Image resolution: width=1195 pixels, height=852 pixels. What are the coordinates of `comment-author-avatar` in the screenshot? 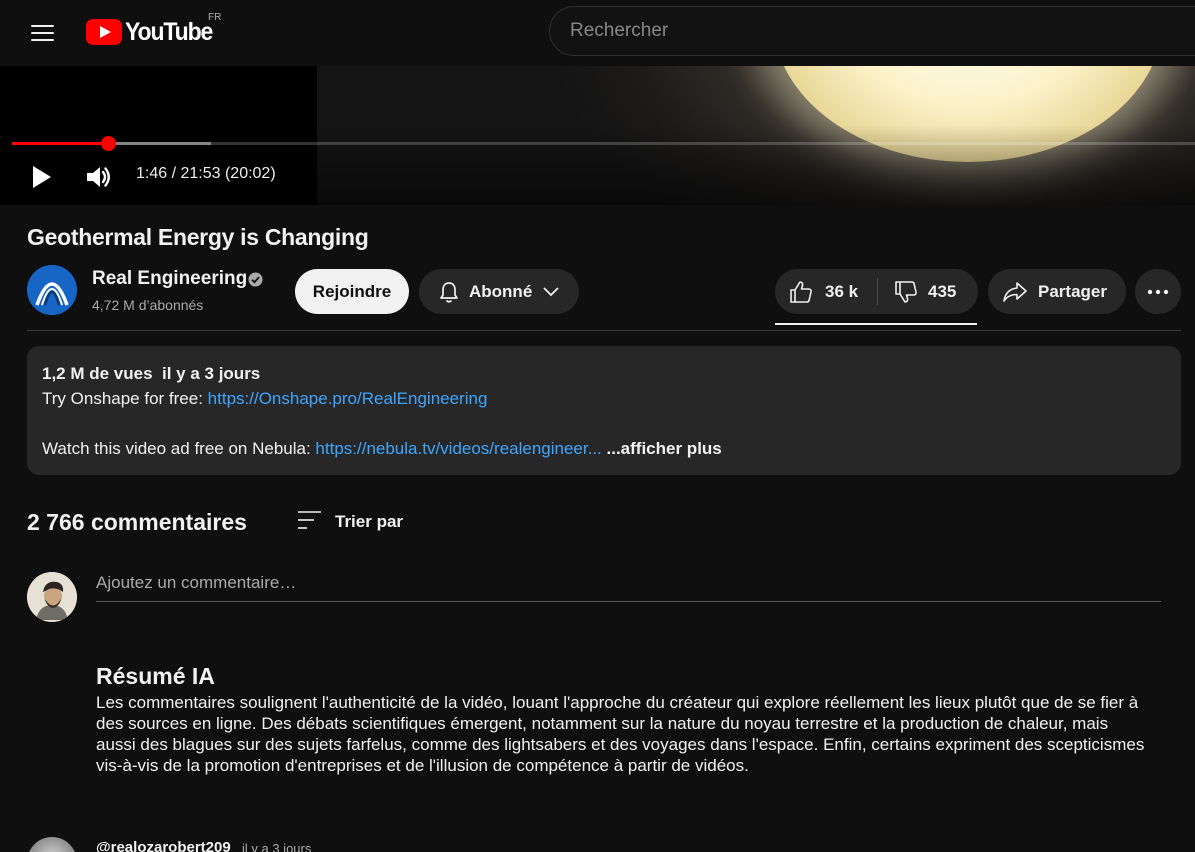 It's located at (52, 844).